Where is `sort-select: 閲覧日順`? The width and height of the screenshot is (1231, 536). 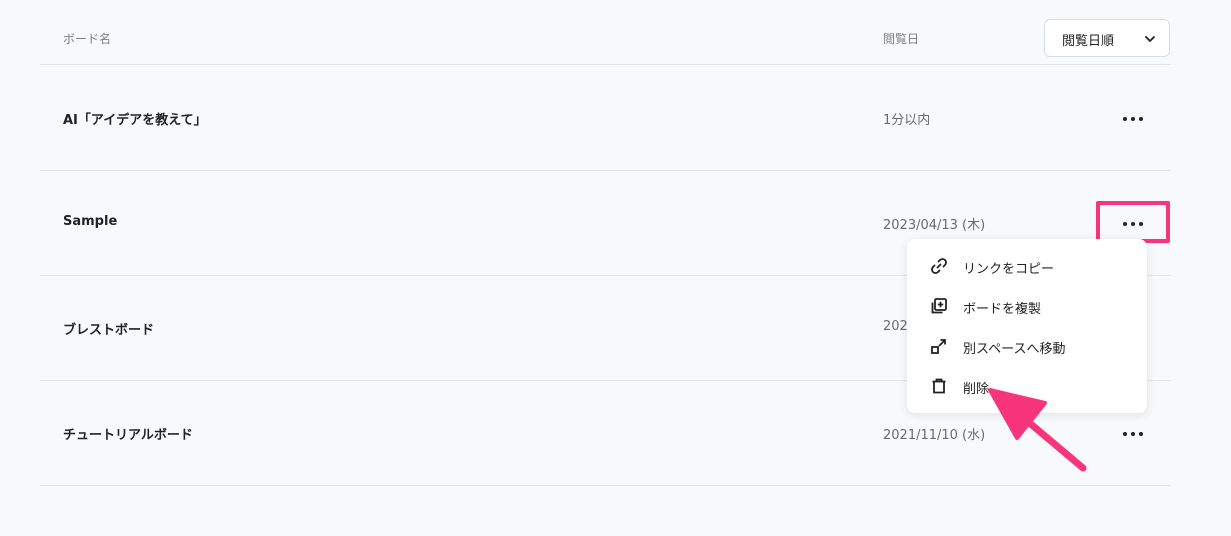
sort-select: 閲覧日順 is located at coordinates (1107, 38).